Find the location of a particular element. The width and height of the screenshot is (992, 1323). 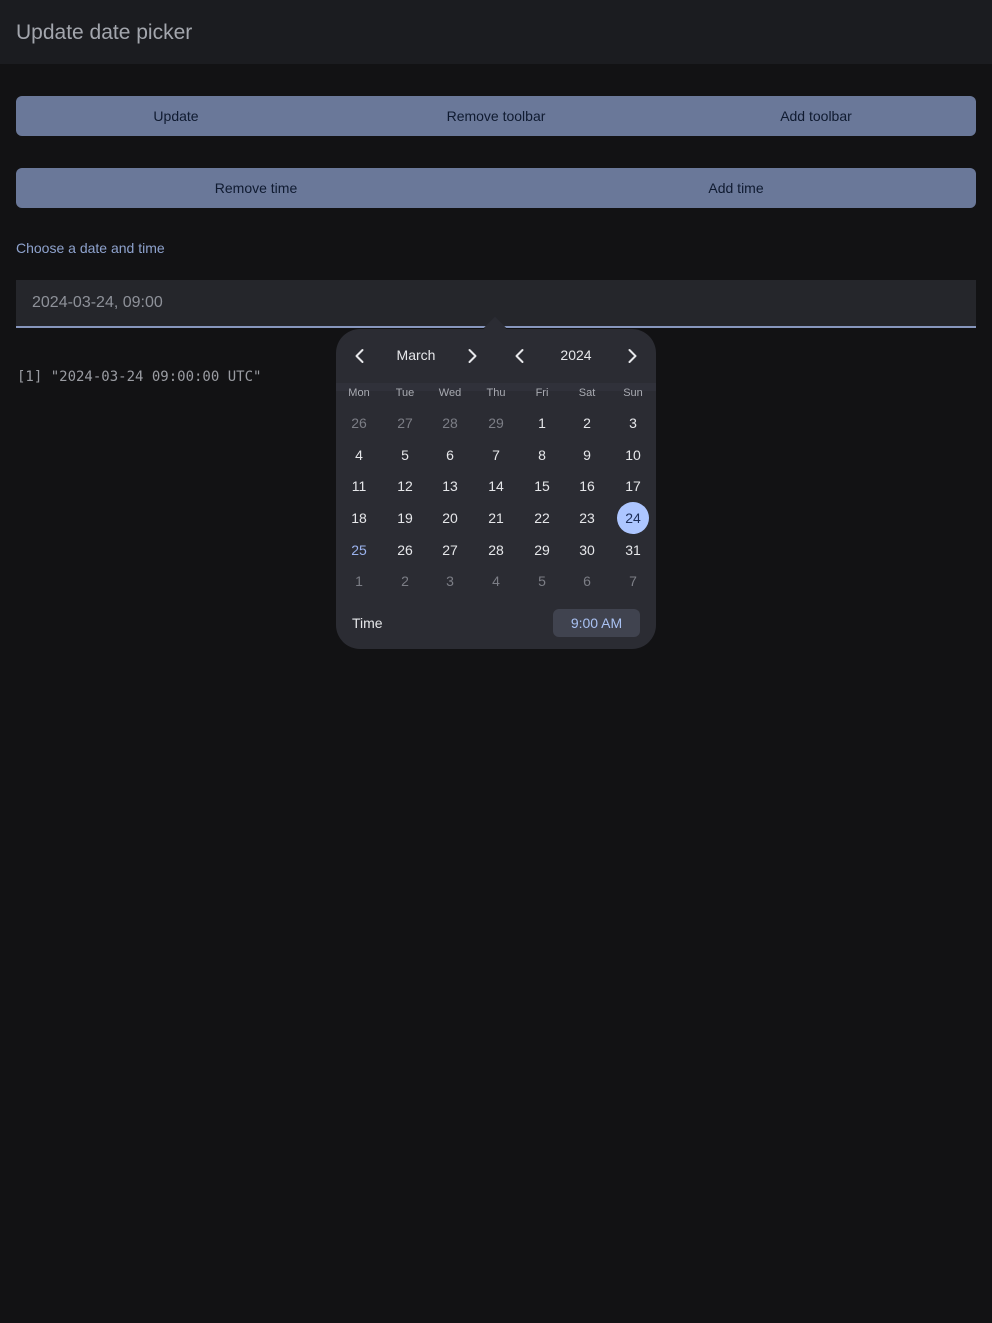

day-cell: 25 is located at coordinates (359, 550).